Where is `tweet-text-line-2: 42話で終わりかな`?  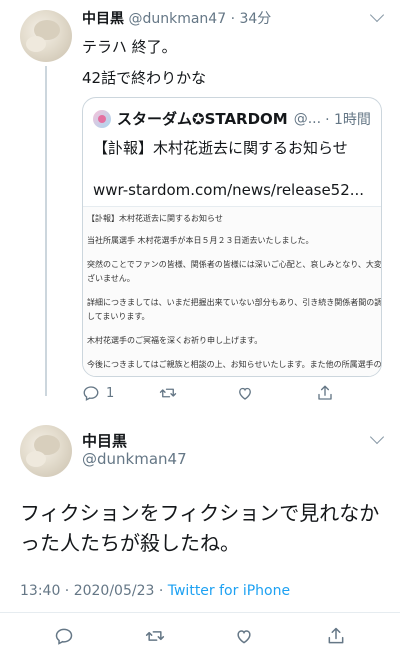 tweet-text-line-2: 42話で終わりかな is located at coordinates (144, 78).